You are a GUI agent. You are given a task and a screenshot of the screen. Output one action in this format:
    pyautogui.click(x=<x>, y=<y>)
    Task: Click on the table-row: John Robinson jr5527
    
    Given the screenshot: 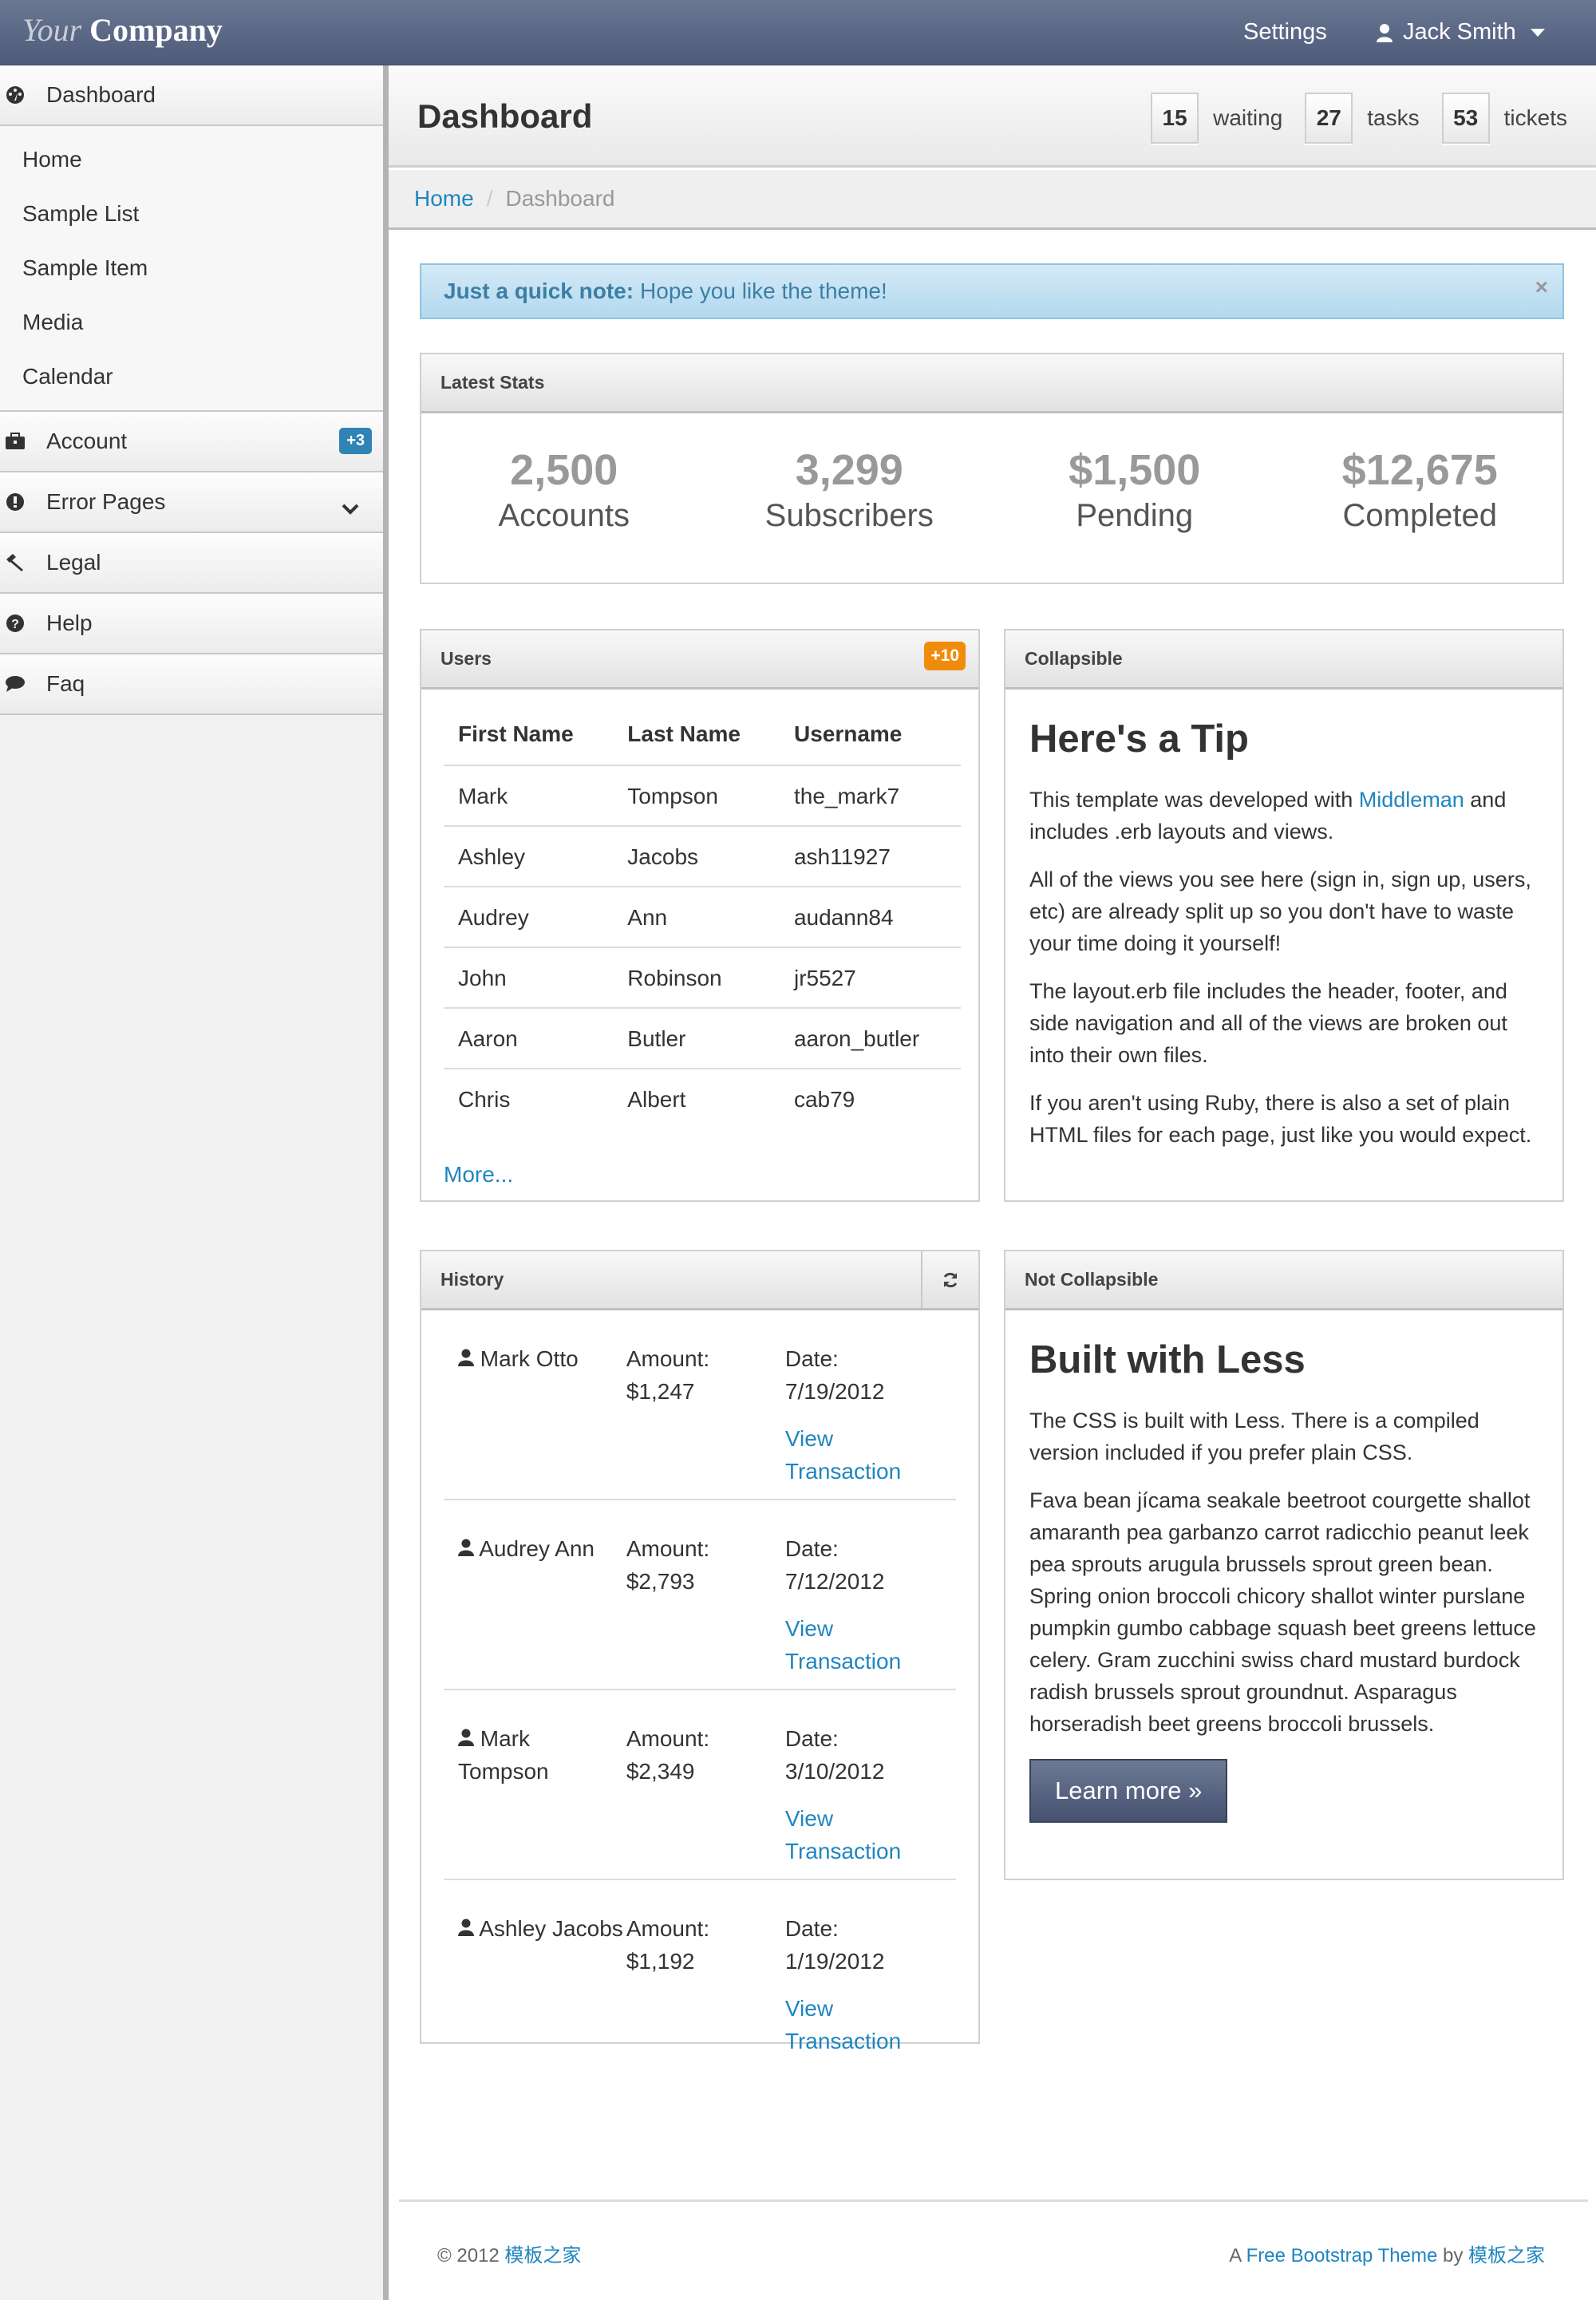 What is the action you would take?
    pyautogui.click(x=702, y=978)
    